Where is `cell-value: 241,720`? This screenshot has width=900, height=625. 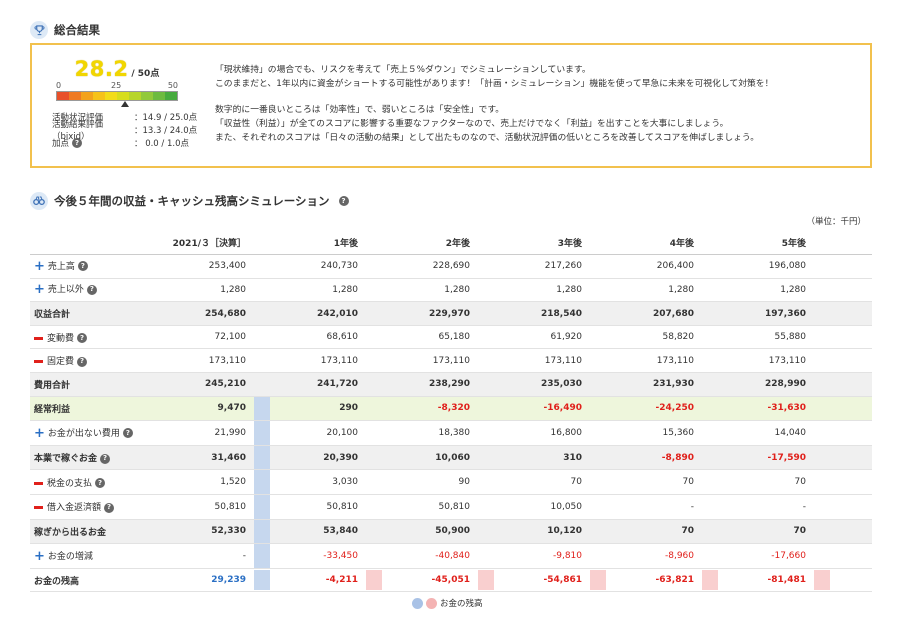 cell-value: 241,720 is located at coordinates (316, 384).